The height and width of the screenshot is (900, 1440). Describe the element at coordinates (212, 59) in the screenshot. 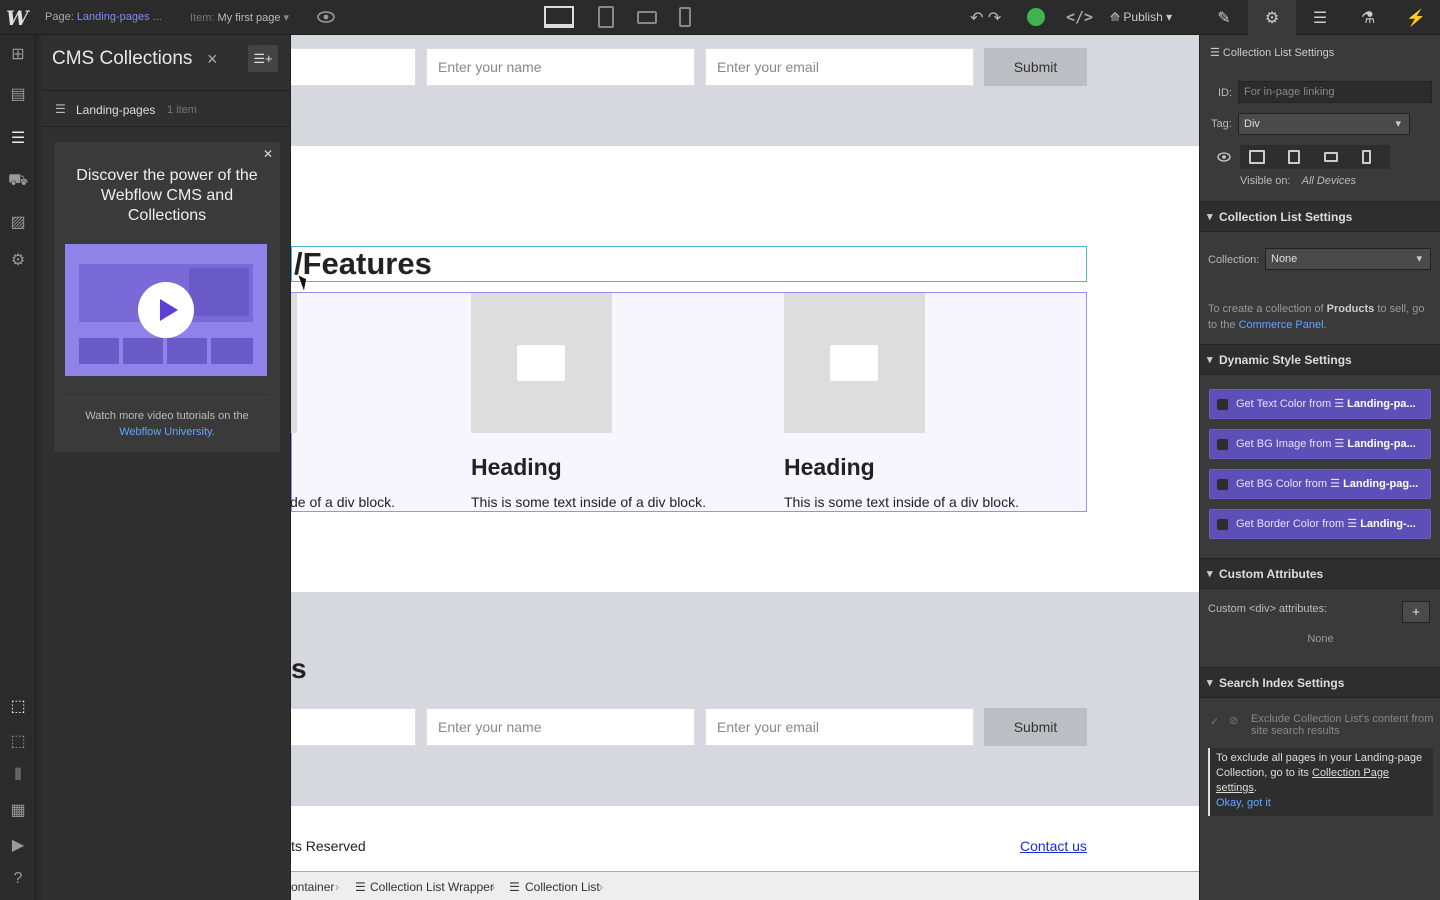

I see `close-icon: ×` at that location.